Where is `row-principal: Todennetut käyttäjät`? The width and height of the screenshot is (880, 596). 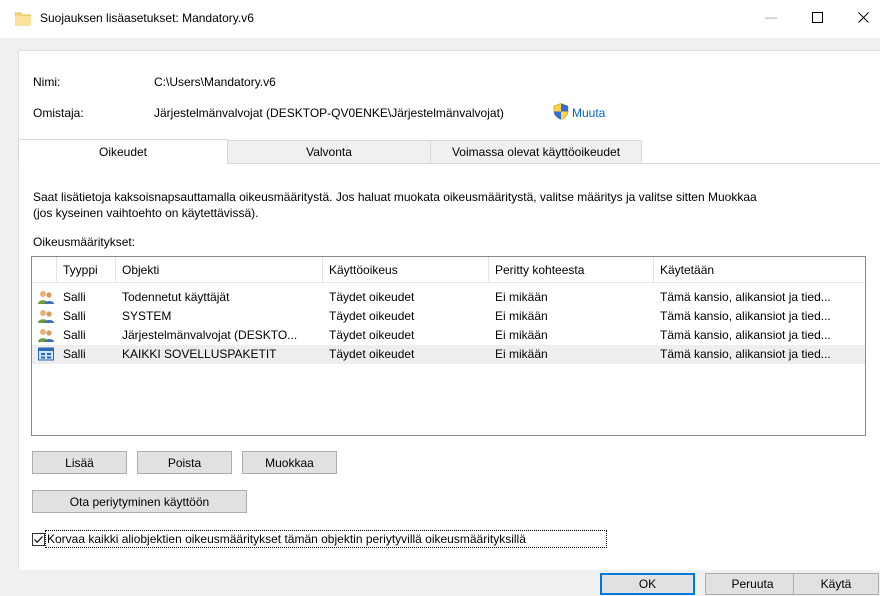
row-principal: Todennetut käyttäjät is located at coordinates (176, 297).